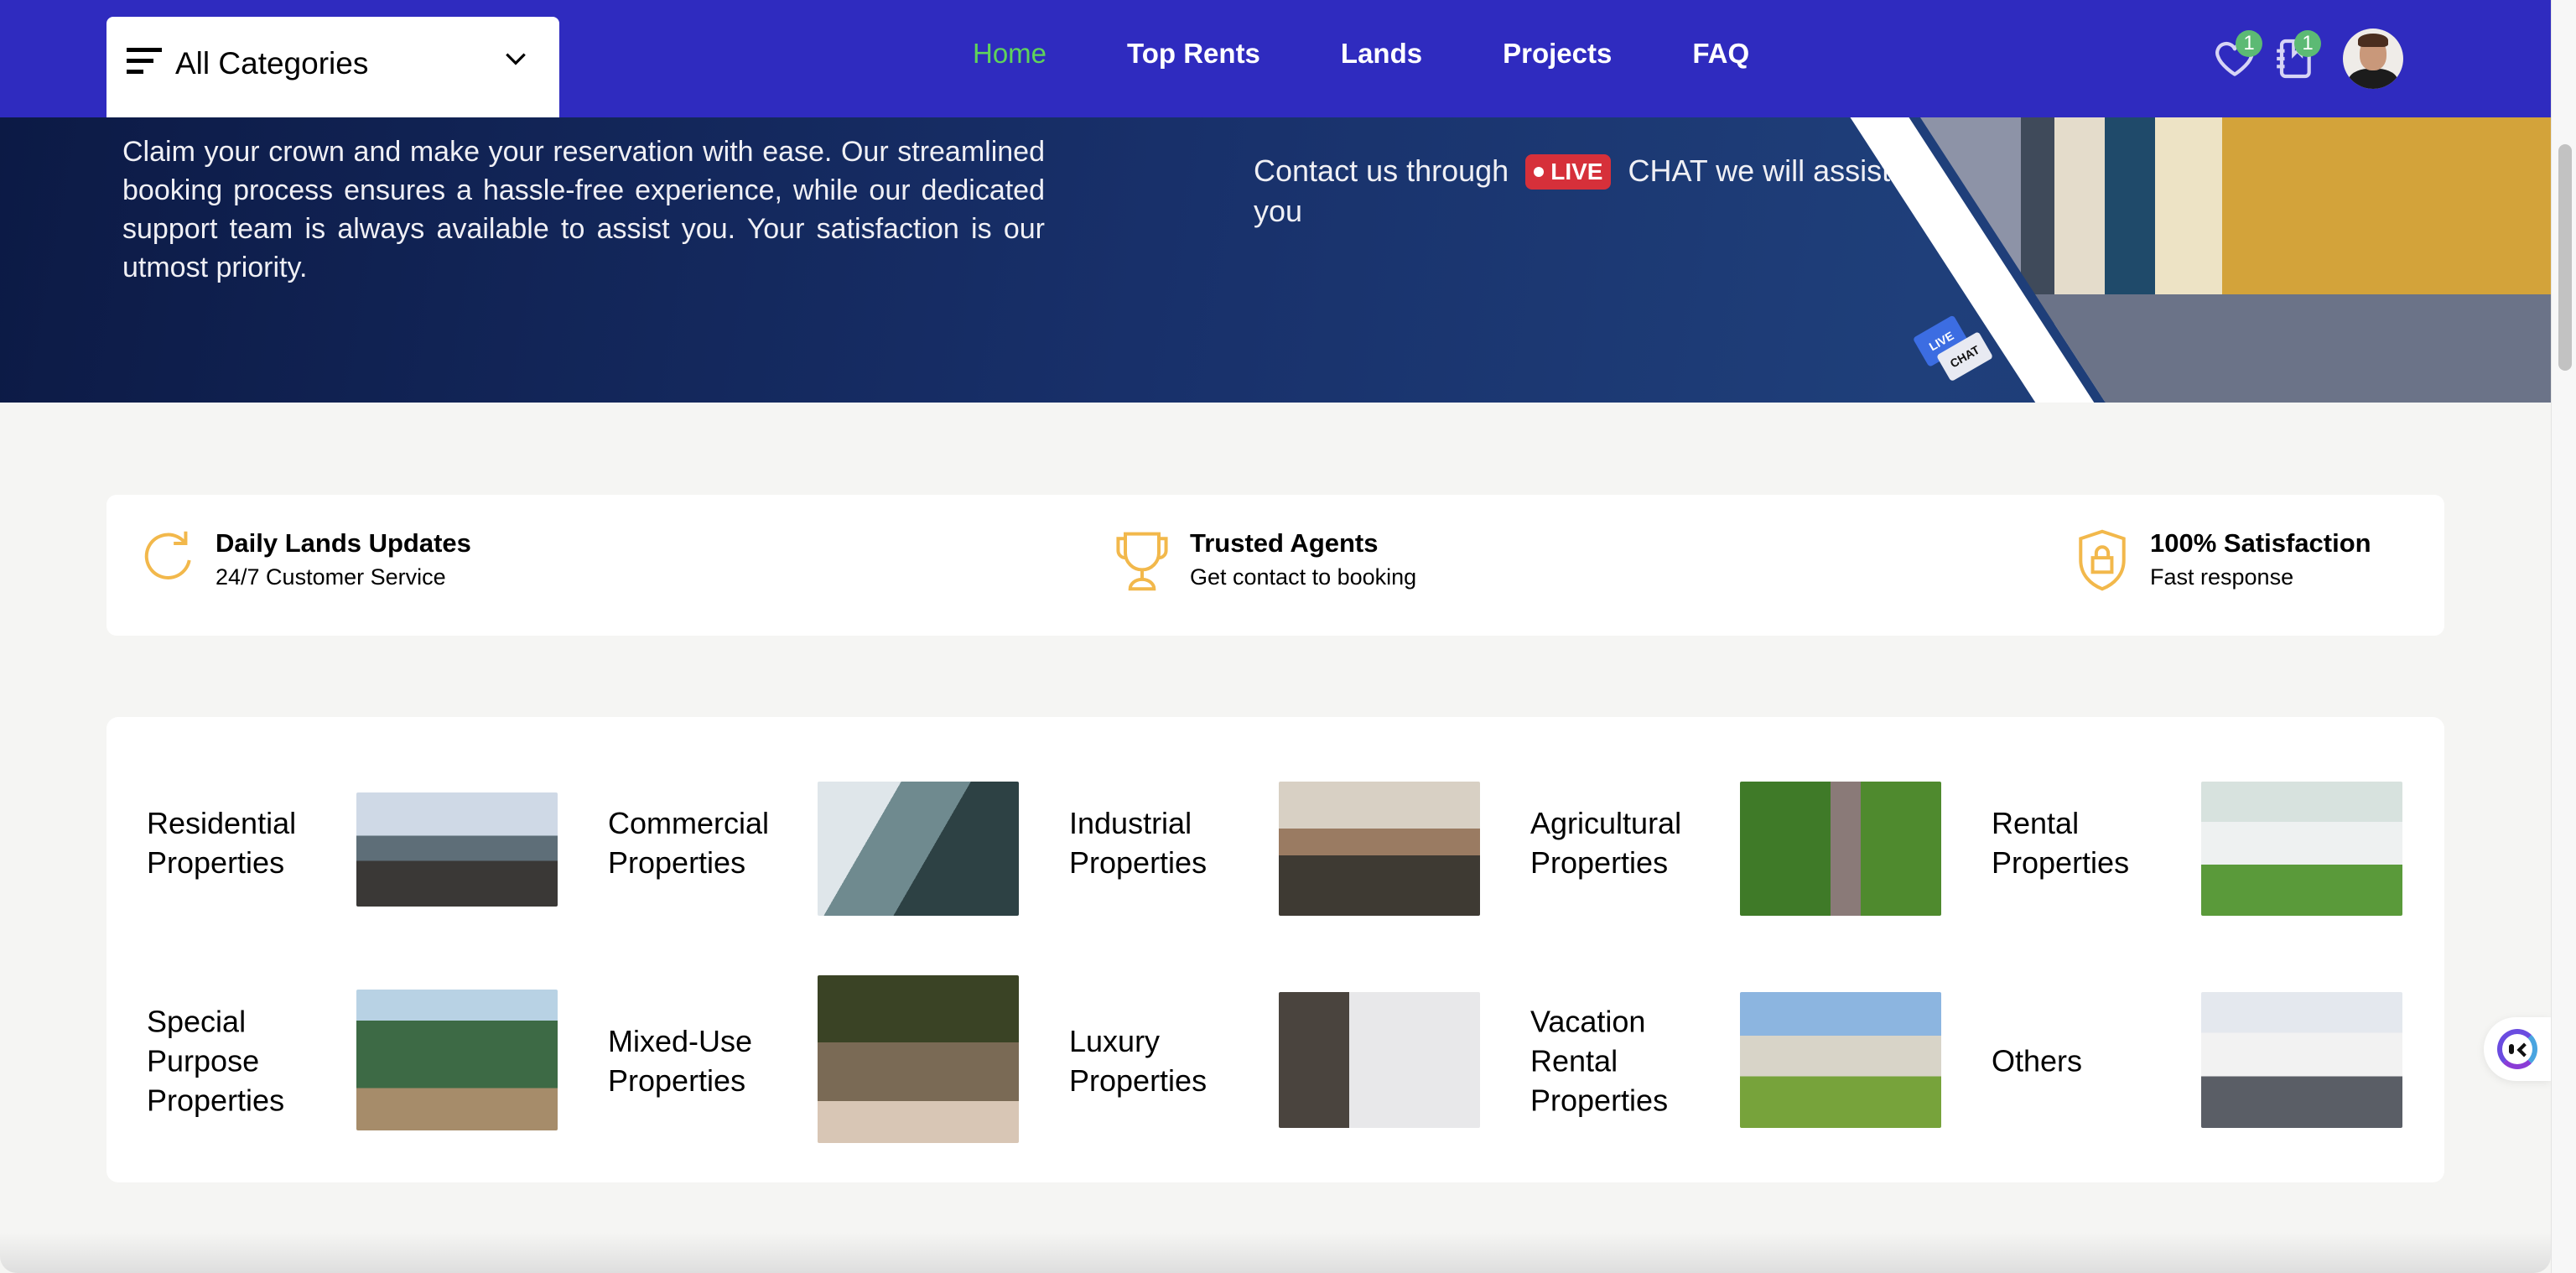 The image size is (2576, 1273). Describe the element at coordinates (1142, 561) in the screenshot. I see `trophy-icon` at that location.